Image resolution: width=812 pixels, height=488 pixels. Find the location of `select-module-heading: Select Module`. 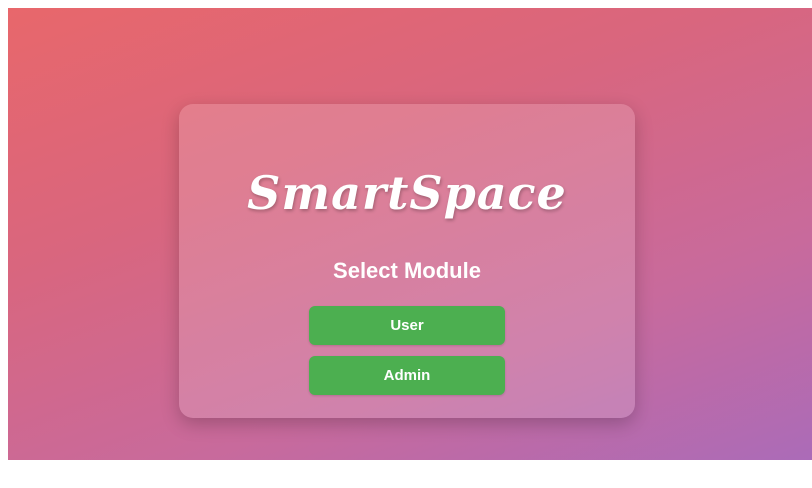

select-module-heading: Select Module is located at coordinates (407, 270).